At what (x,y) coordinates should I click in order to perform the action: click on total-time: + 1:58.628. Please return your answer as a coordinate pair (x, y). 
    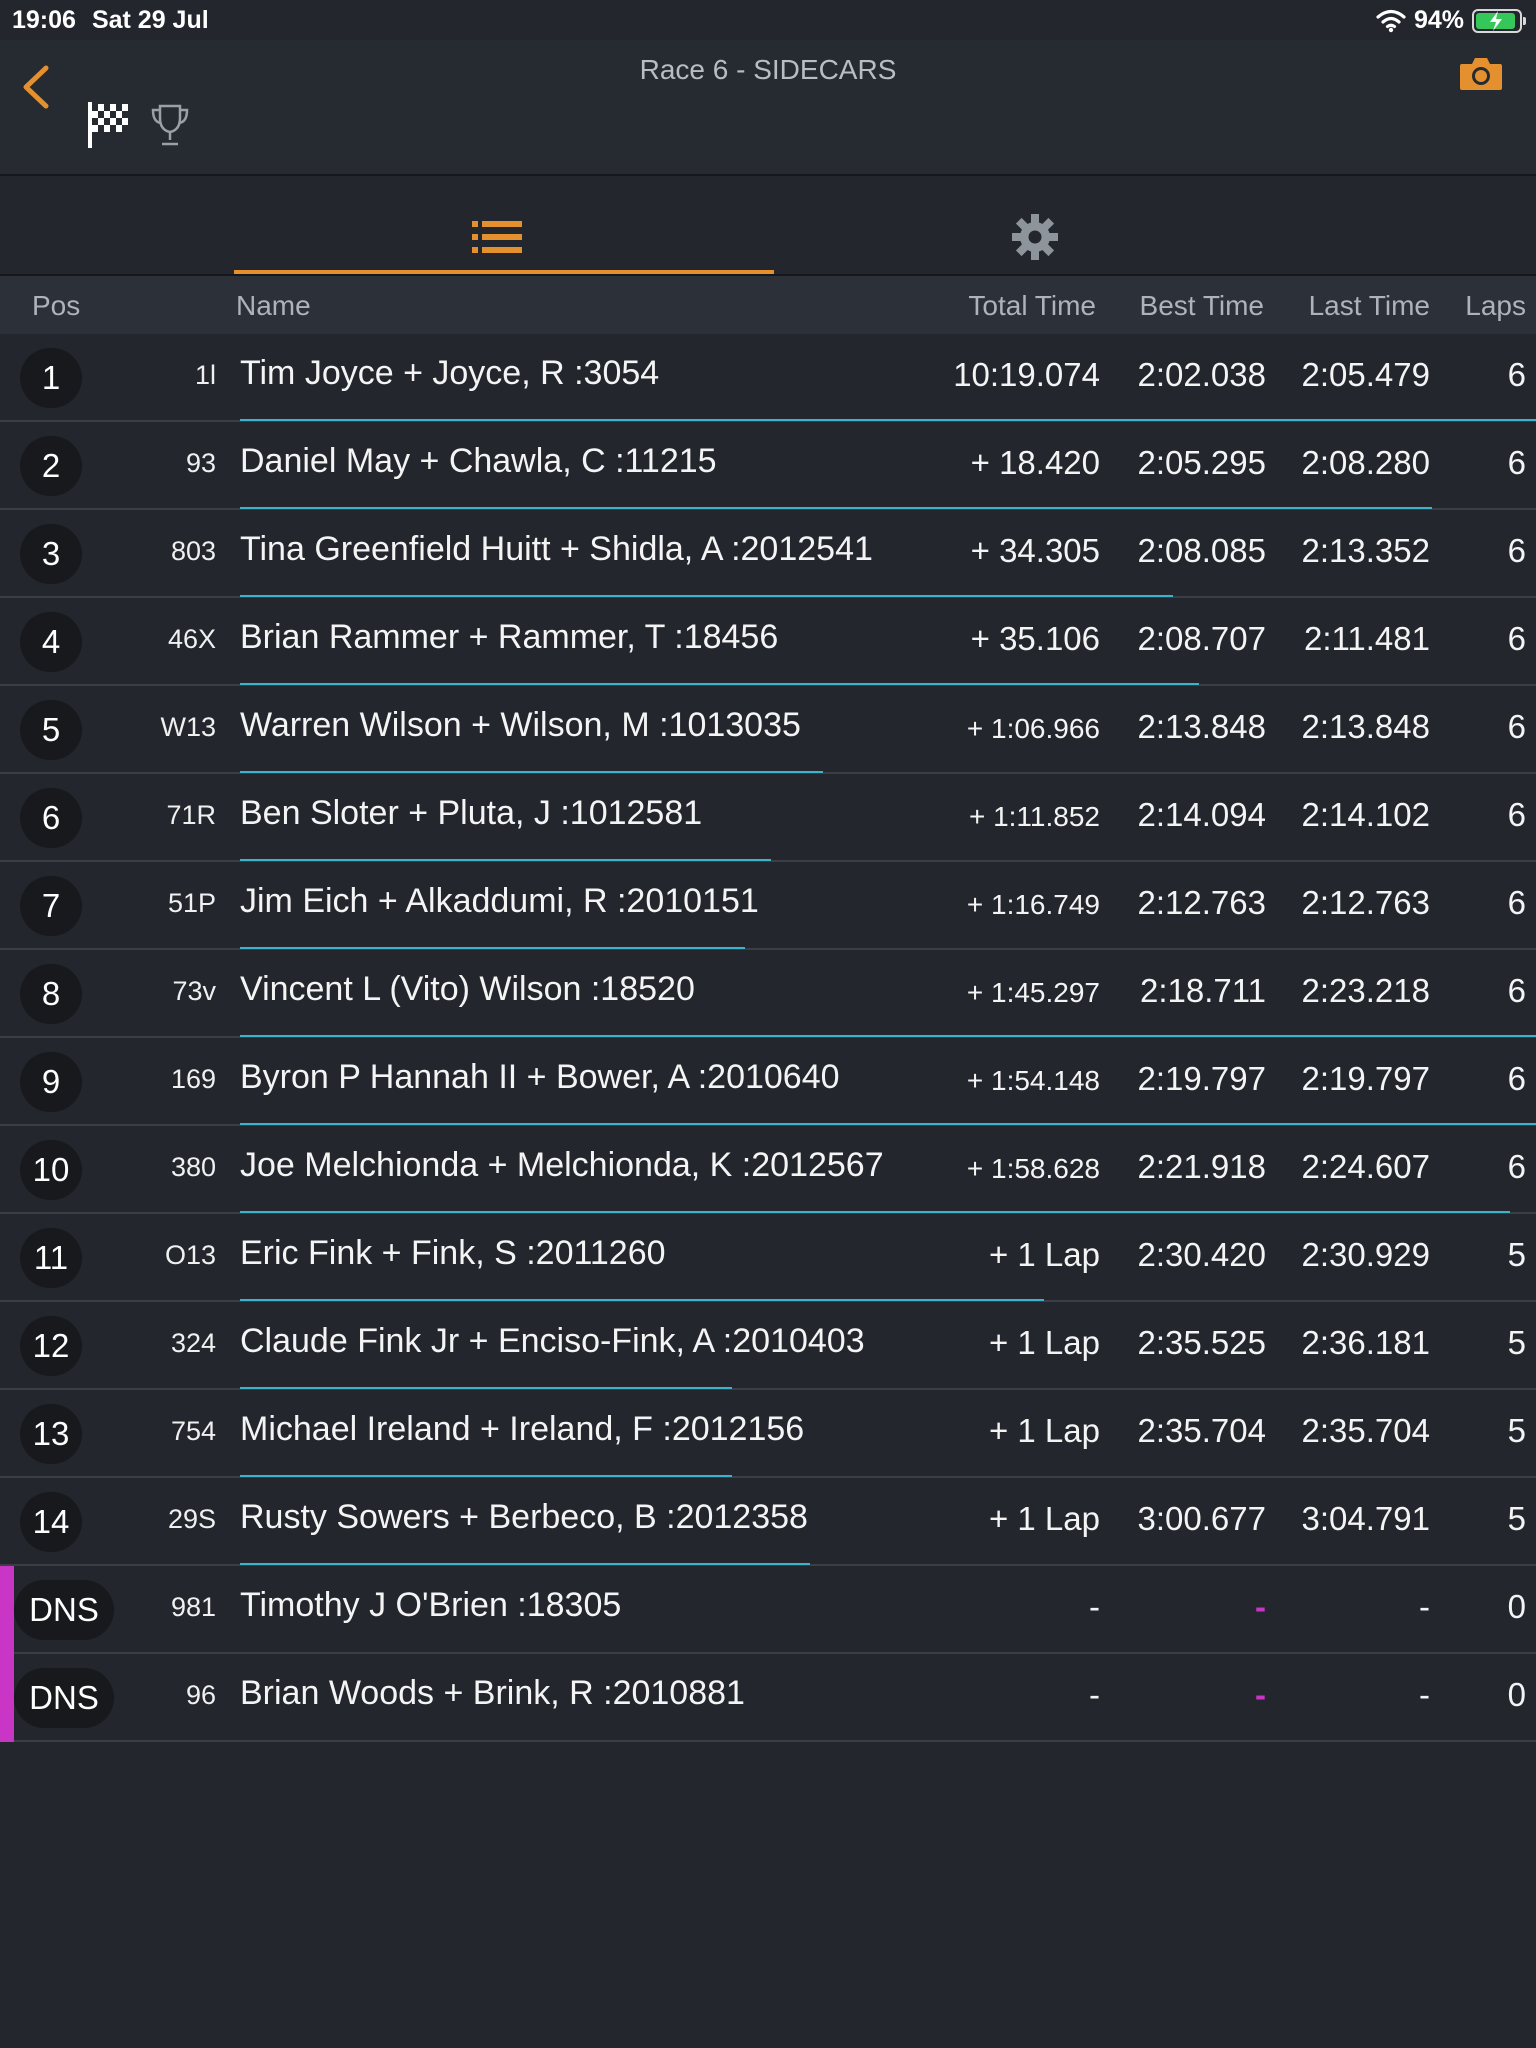
    Looking at the image, I should click on (1033, 1168).